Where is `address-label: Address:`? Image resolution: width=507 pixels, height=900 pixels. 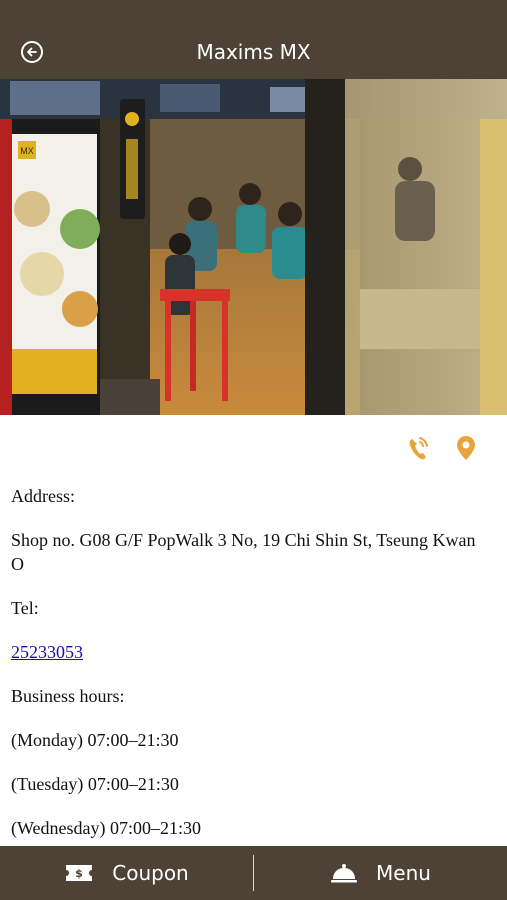
address-label: Address: is located at coordinates (43, 496).